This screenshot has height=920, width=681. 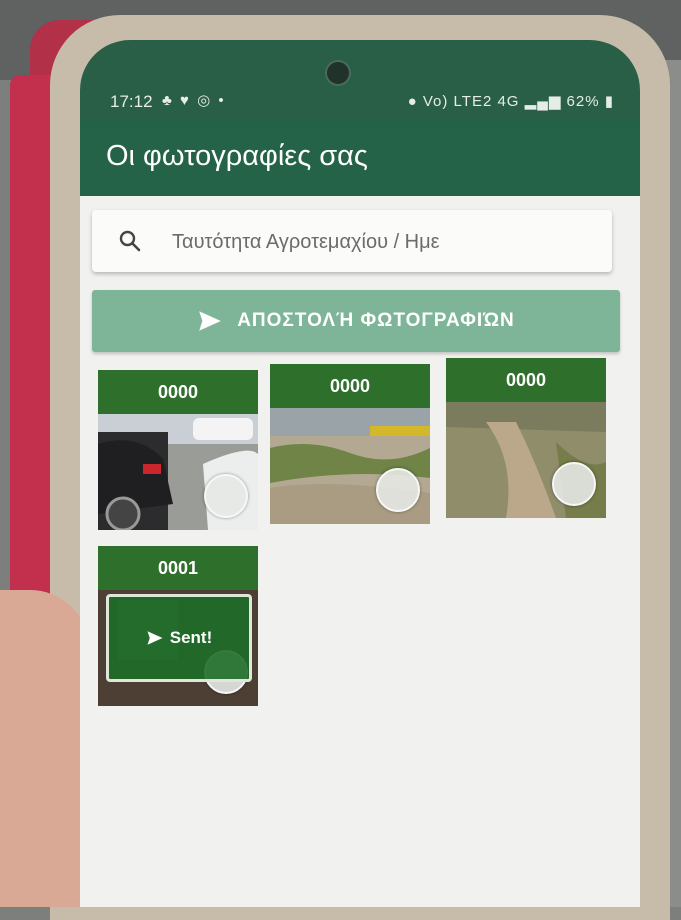 What do you see at coordinates (376, 320) in the screenshot?
I see `send-photos-label: ΑΠΟΣΤΟΛΉ ΦΩΤΟΓΡΑΦΙΏΝ` at bounding box center [376, 320].